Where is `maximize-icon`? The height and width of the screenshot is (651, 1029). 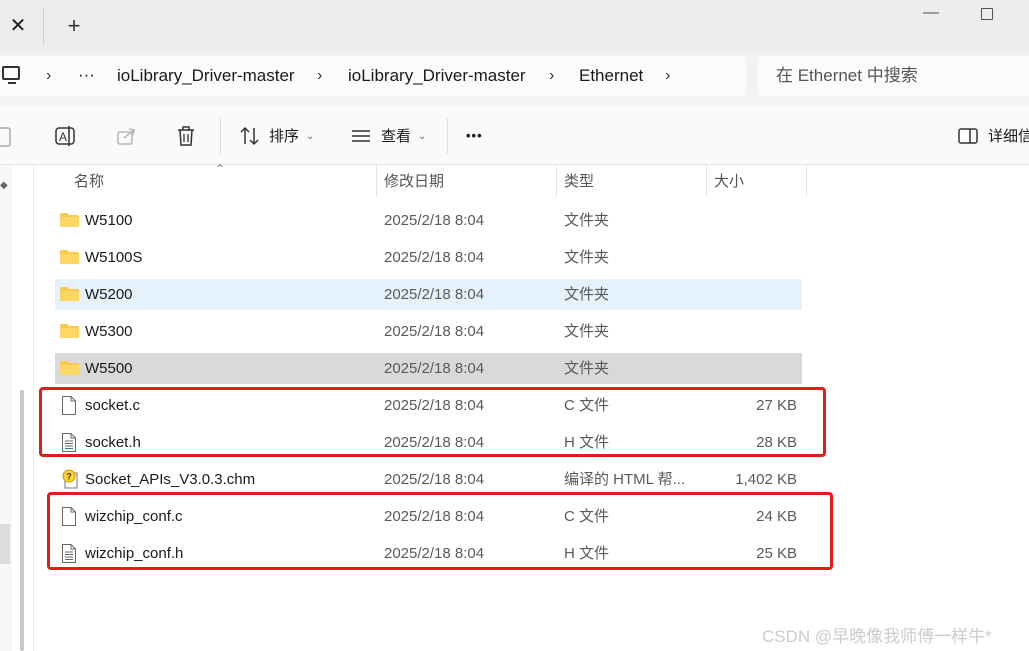
maximize-icon is located at coordinates (987, 14).